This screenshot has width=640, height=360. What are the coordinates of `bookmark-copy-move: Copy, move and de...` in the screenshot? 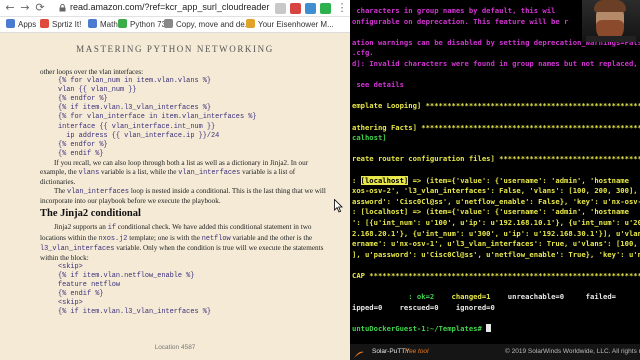 It's located at (207, 25).